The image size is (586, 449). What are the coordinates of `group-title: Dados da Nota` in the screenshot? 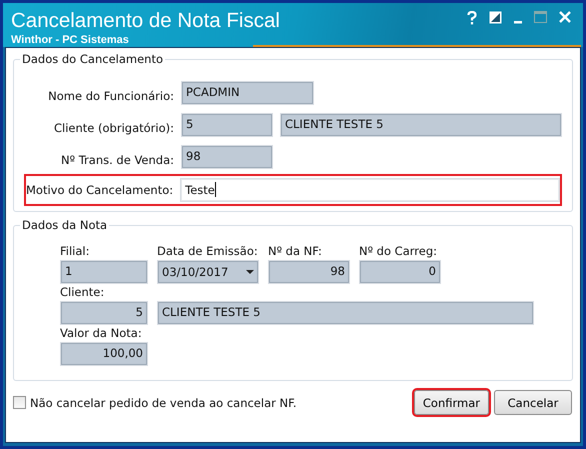 It's located at (65, 225).